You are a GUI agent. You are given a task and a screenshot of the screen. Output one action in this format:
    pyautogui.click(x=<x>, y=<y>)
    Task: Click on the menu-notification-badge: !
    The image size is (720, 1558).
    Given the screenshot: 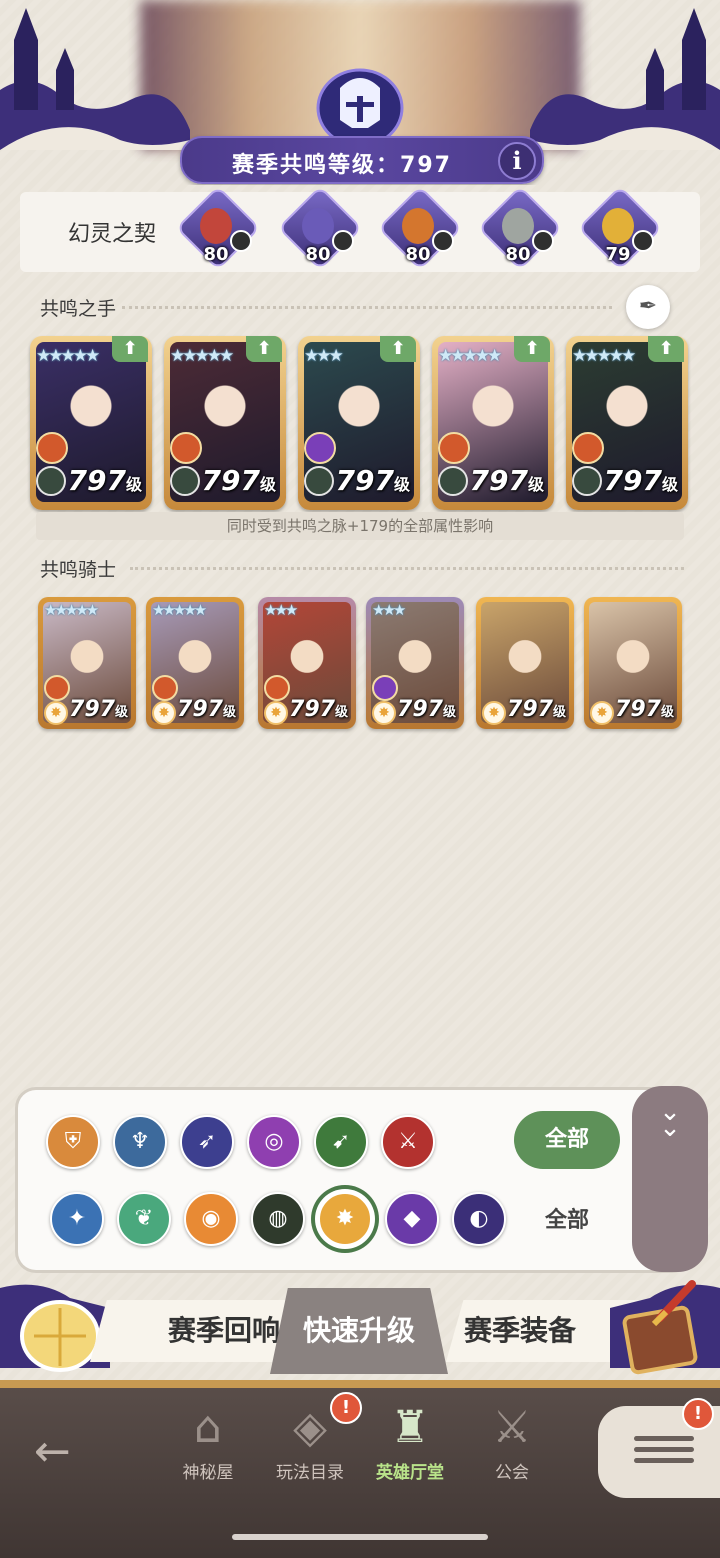 What is the action you would take?
    pyautogui.click(x=698, y=1414)
    